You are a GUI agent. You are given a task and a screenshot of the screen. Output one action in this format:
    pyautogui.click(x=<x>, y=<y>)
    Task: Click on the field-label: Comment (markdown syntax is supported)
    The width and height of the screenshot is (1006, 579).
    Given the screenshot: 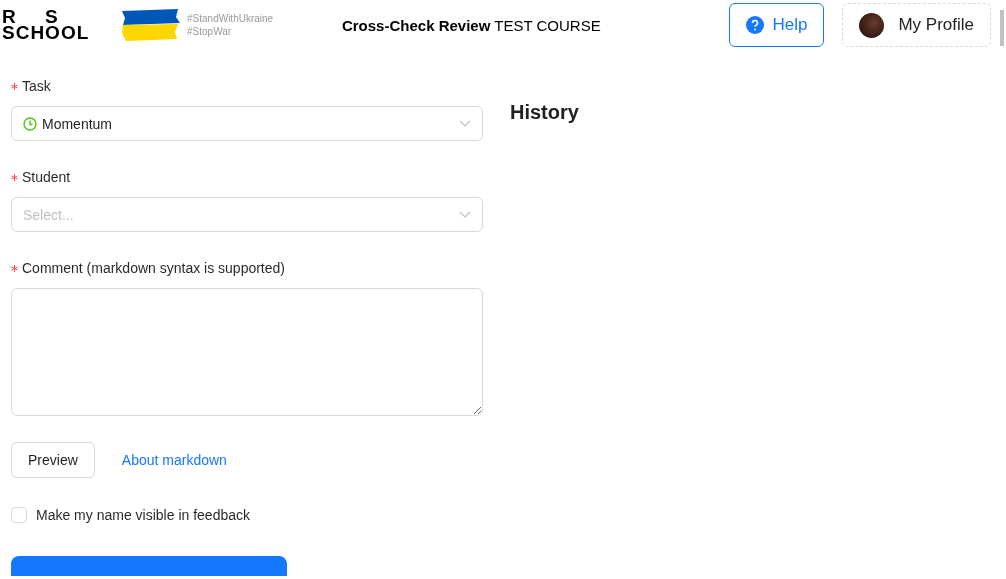 What is the action you would take?
    pyautogui.click(x=153, y=268)
    